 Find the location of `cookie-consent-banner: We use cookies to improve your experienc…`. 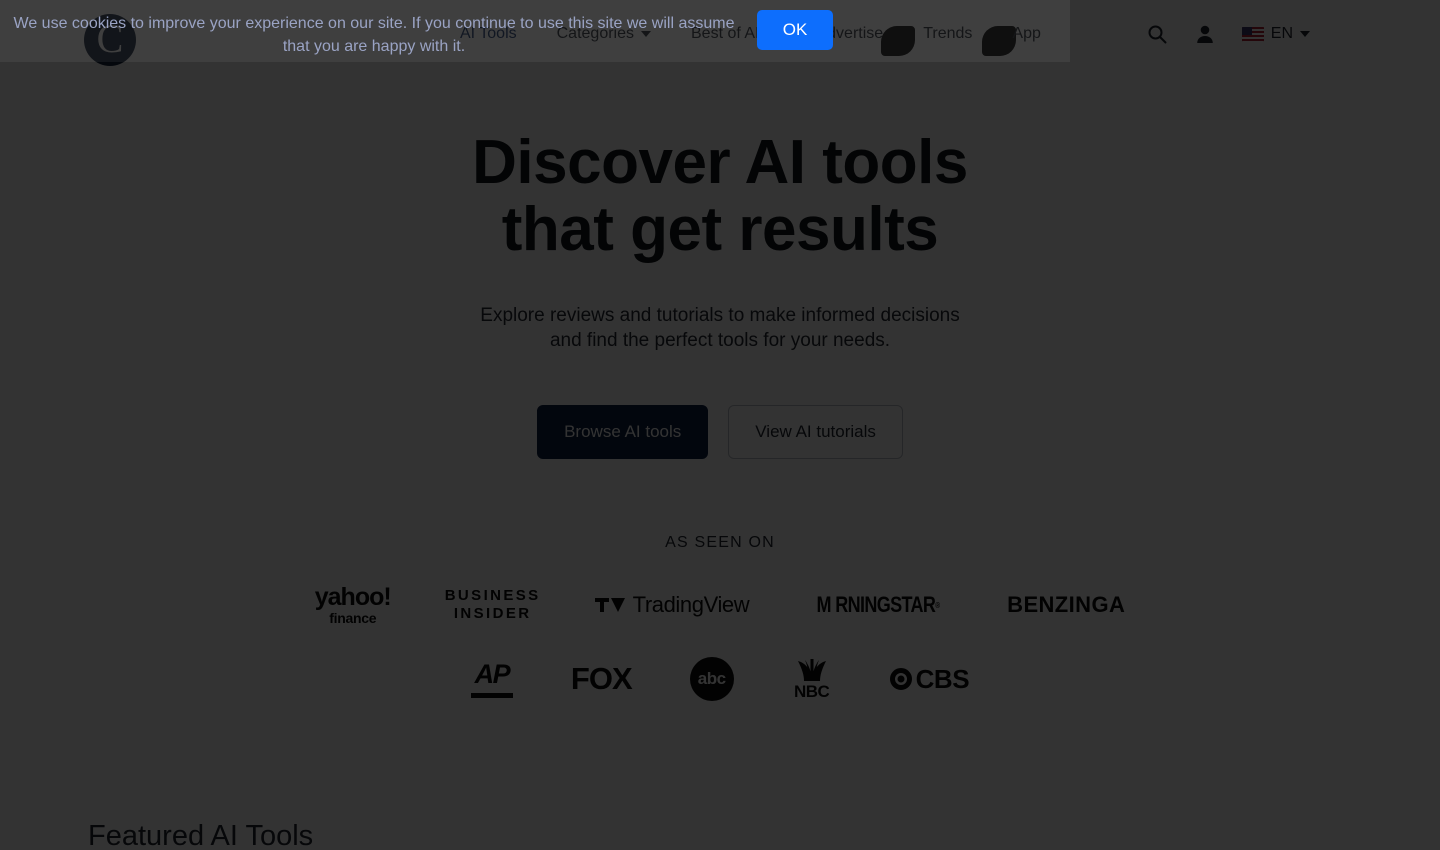

cookie-consent-banner: We use cookies to improve your experienc… is located at coordinates (535, 31).